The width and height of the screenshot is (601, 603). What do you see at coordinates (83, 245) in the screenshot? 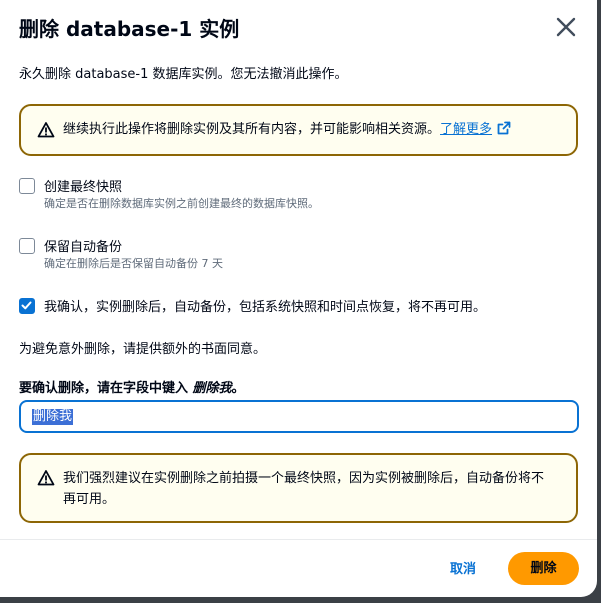
I see `retain-backups-label: 保留自动备份` at bounding box center [83, 245].